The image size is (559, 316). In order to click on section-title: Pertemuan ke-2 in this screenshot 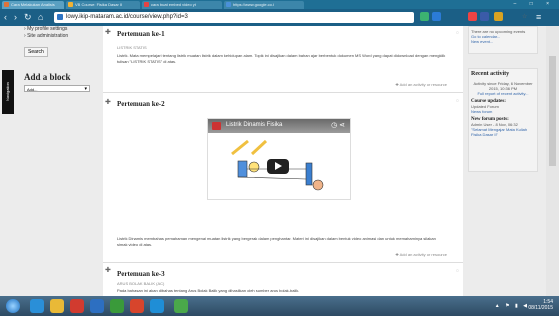, I will do `click(141, 104)`.